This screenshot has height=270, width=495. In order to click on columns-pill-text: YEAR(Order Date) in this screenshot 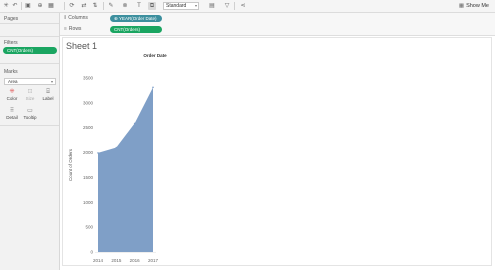, I will do `click(137, 18)`.